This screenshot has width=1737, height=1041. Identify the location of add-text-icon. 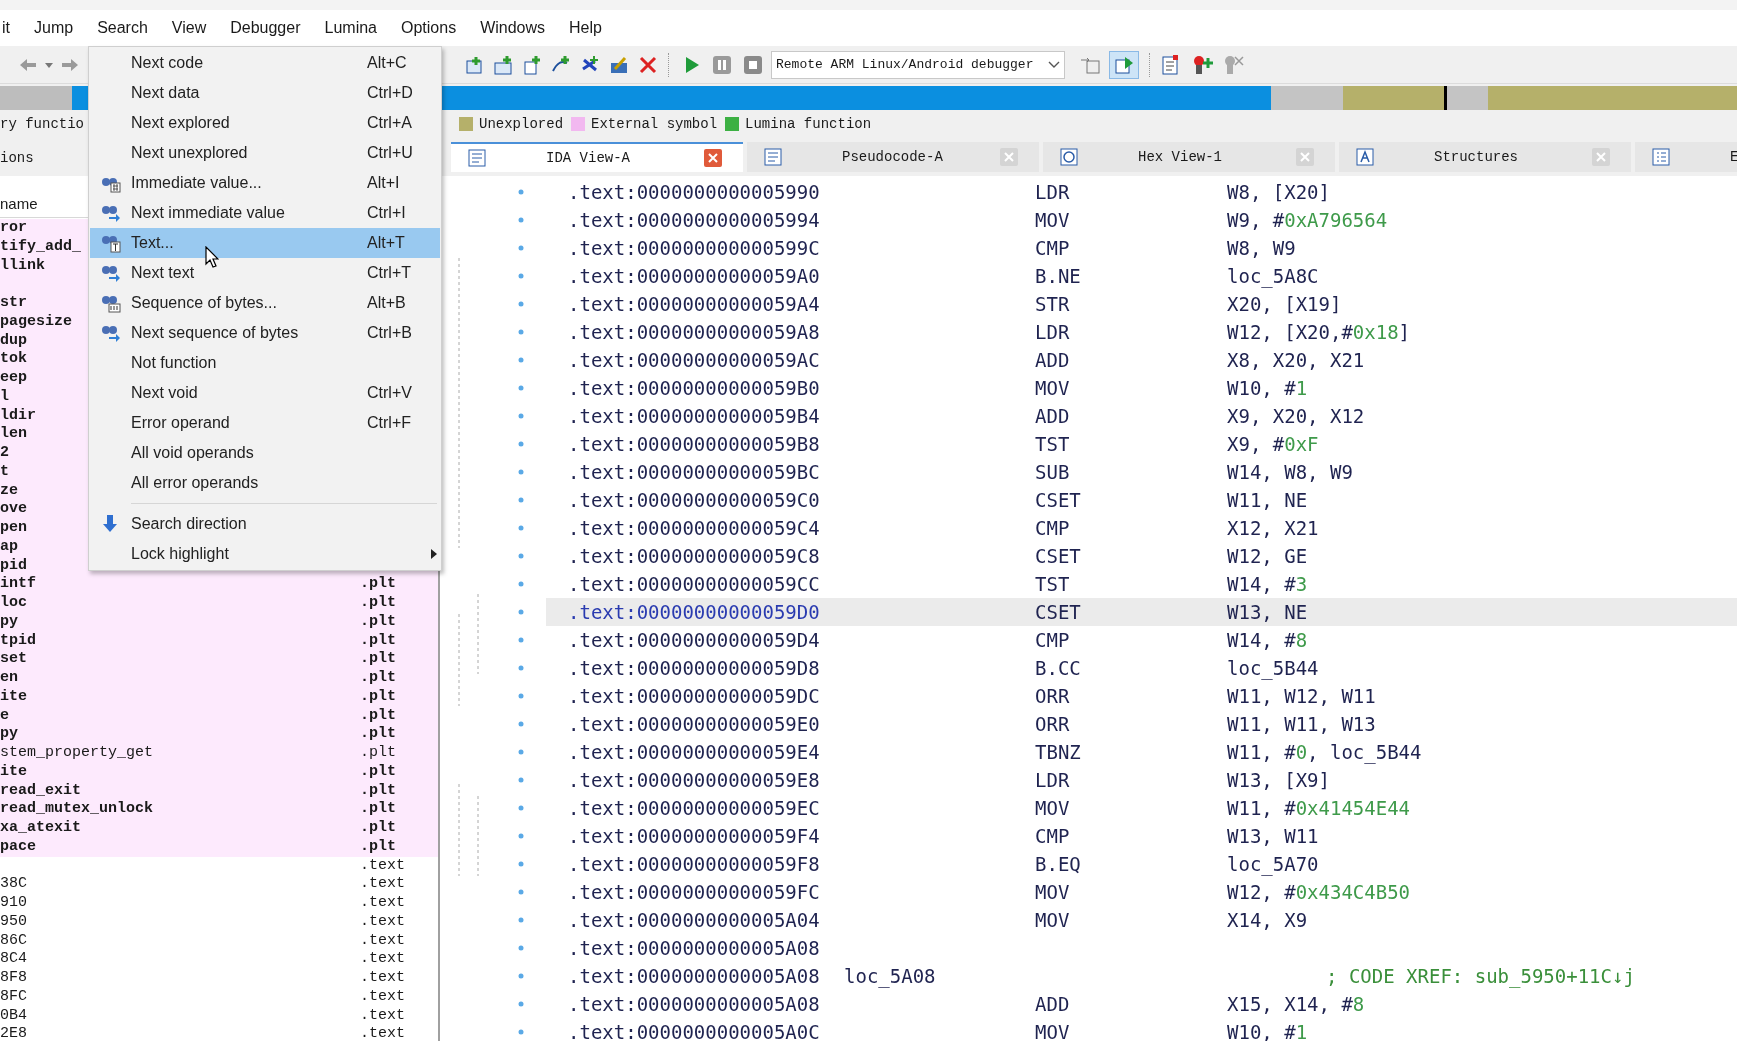
(532, 64).